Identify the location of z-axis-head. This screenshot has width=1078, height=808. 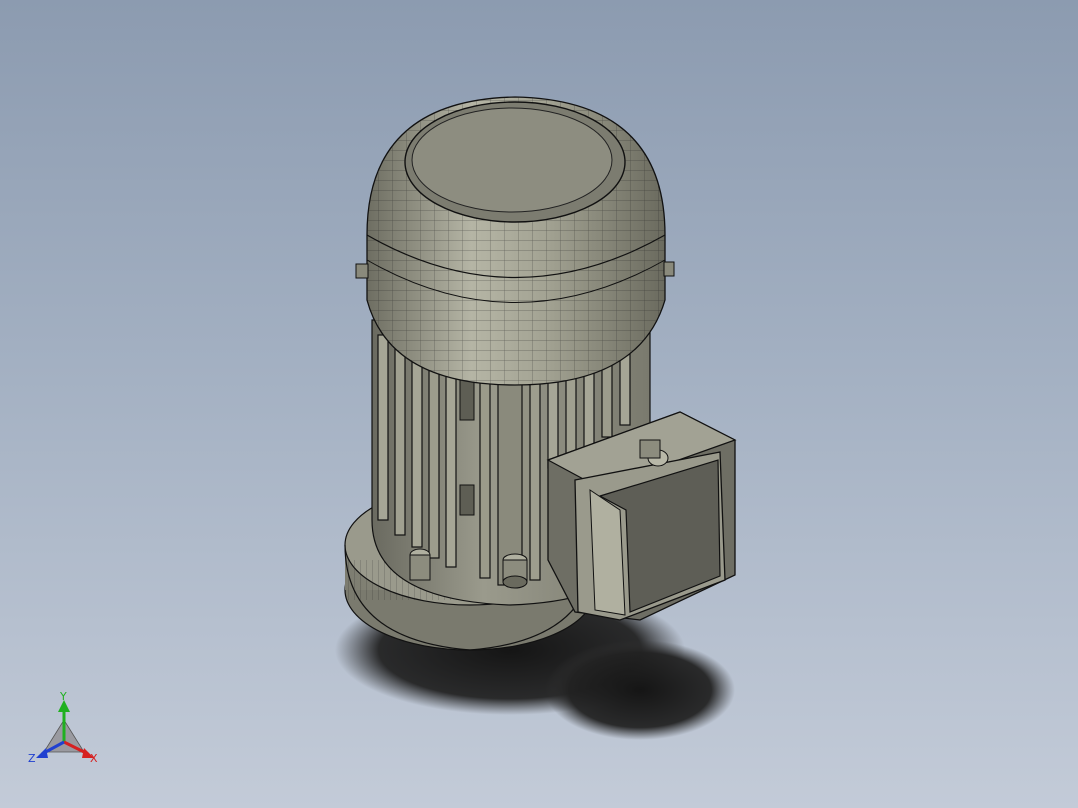
(42, 753).